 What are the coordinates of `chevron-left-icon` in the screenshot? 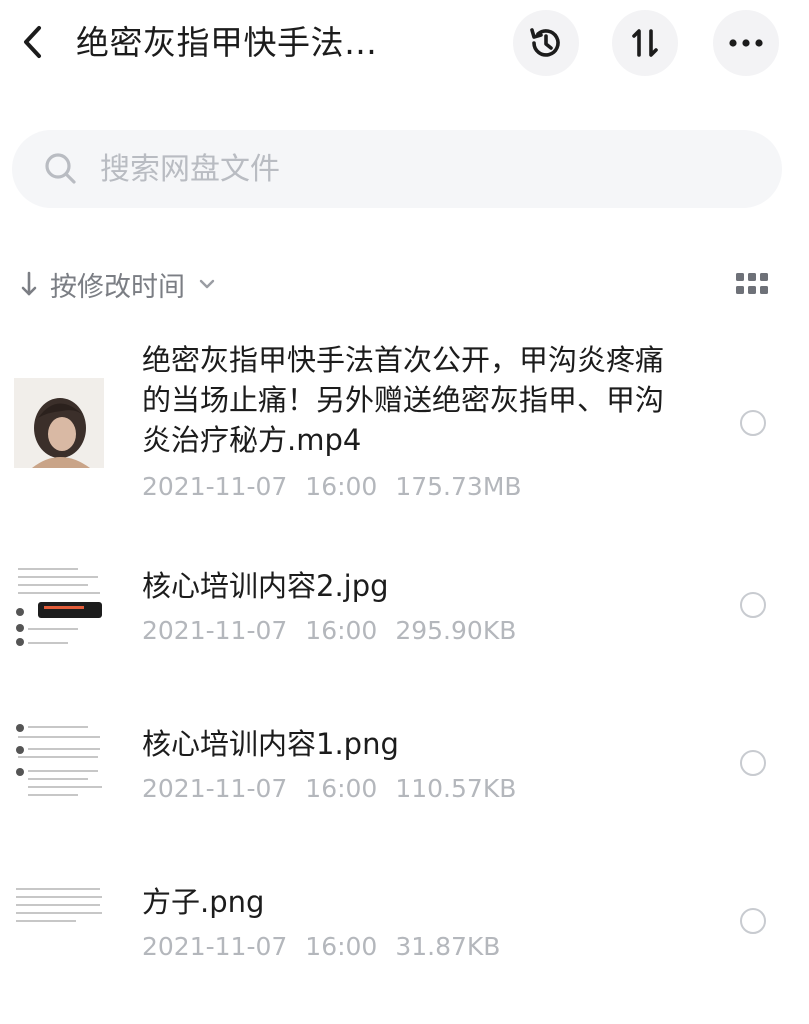 It's located at (32, 42).